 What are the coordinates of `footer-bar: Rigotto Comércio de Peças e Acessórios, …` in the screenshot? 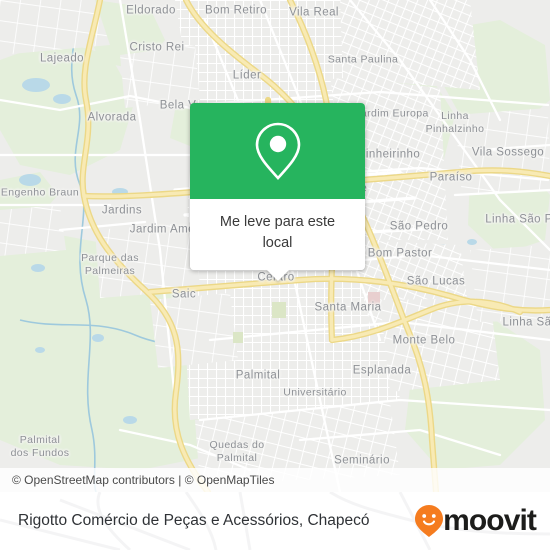 It's located at (275, 521).